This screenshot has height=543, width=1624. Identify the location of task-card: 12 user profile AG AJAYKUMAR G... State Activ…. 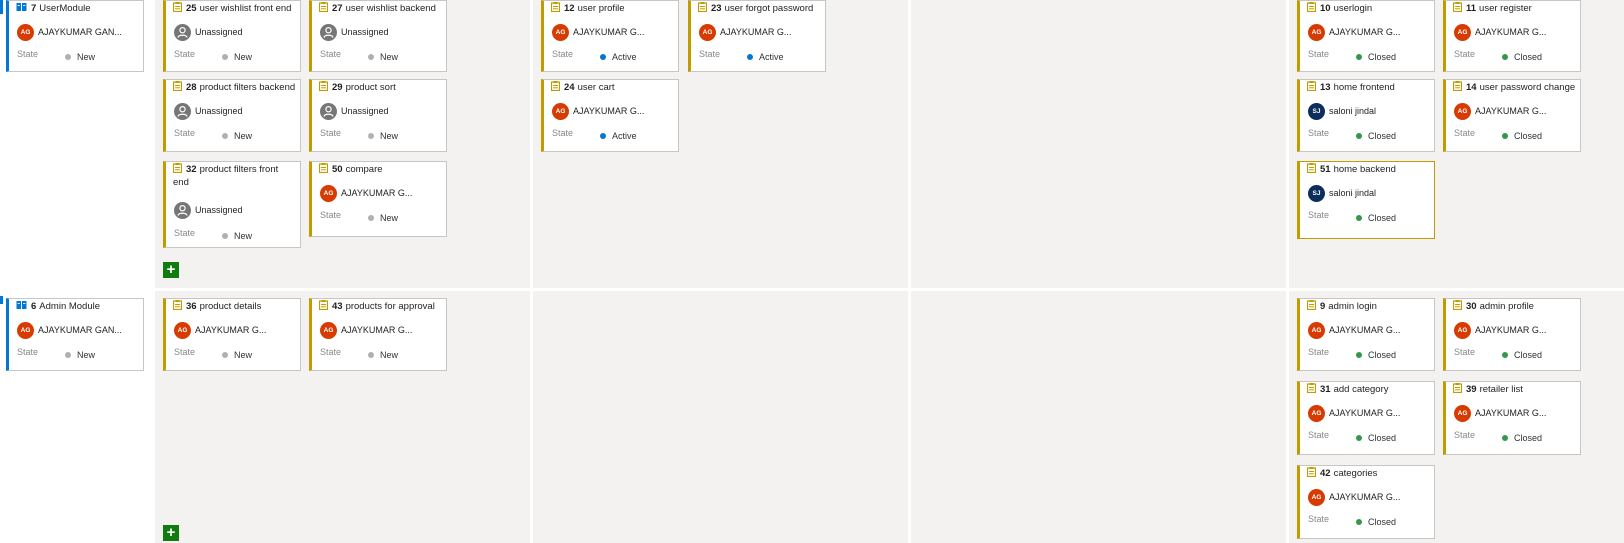
(610, 36).